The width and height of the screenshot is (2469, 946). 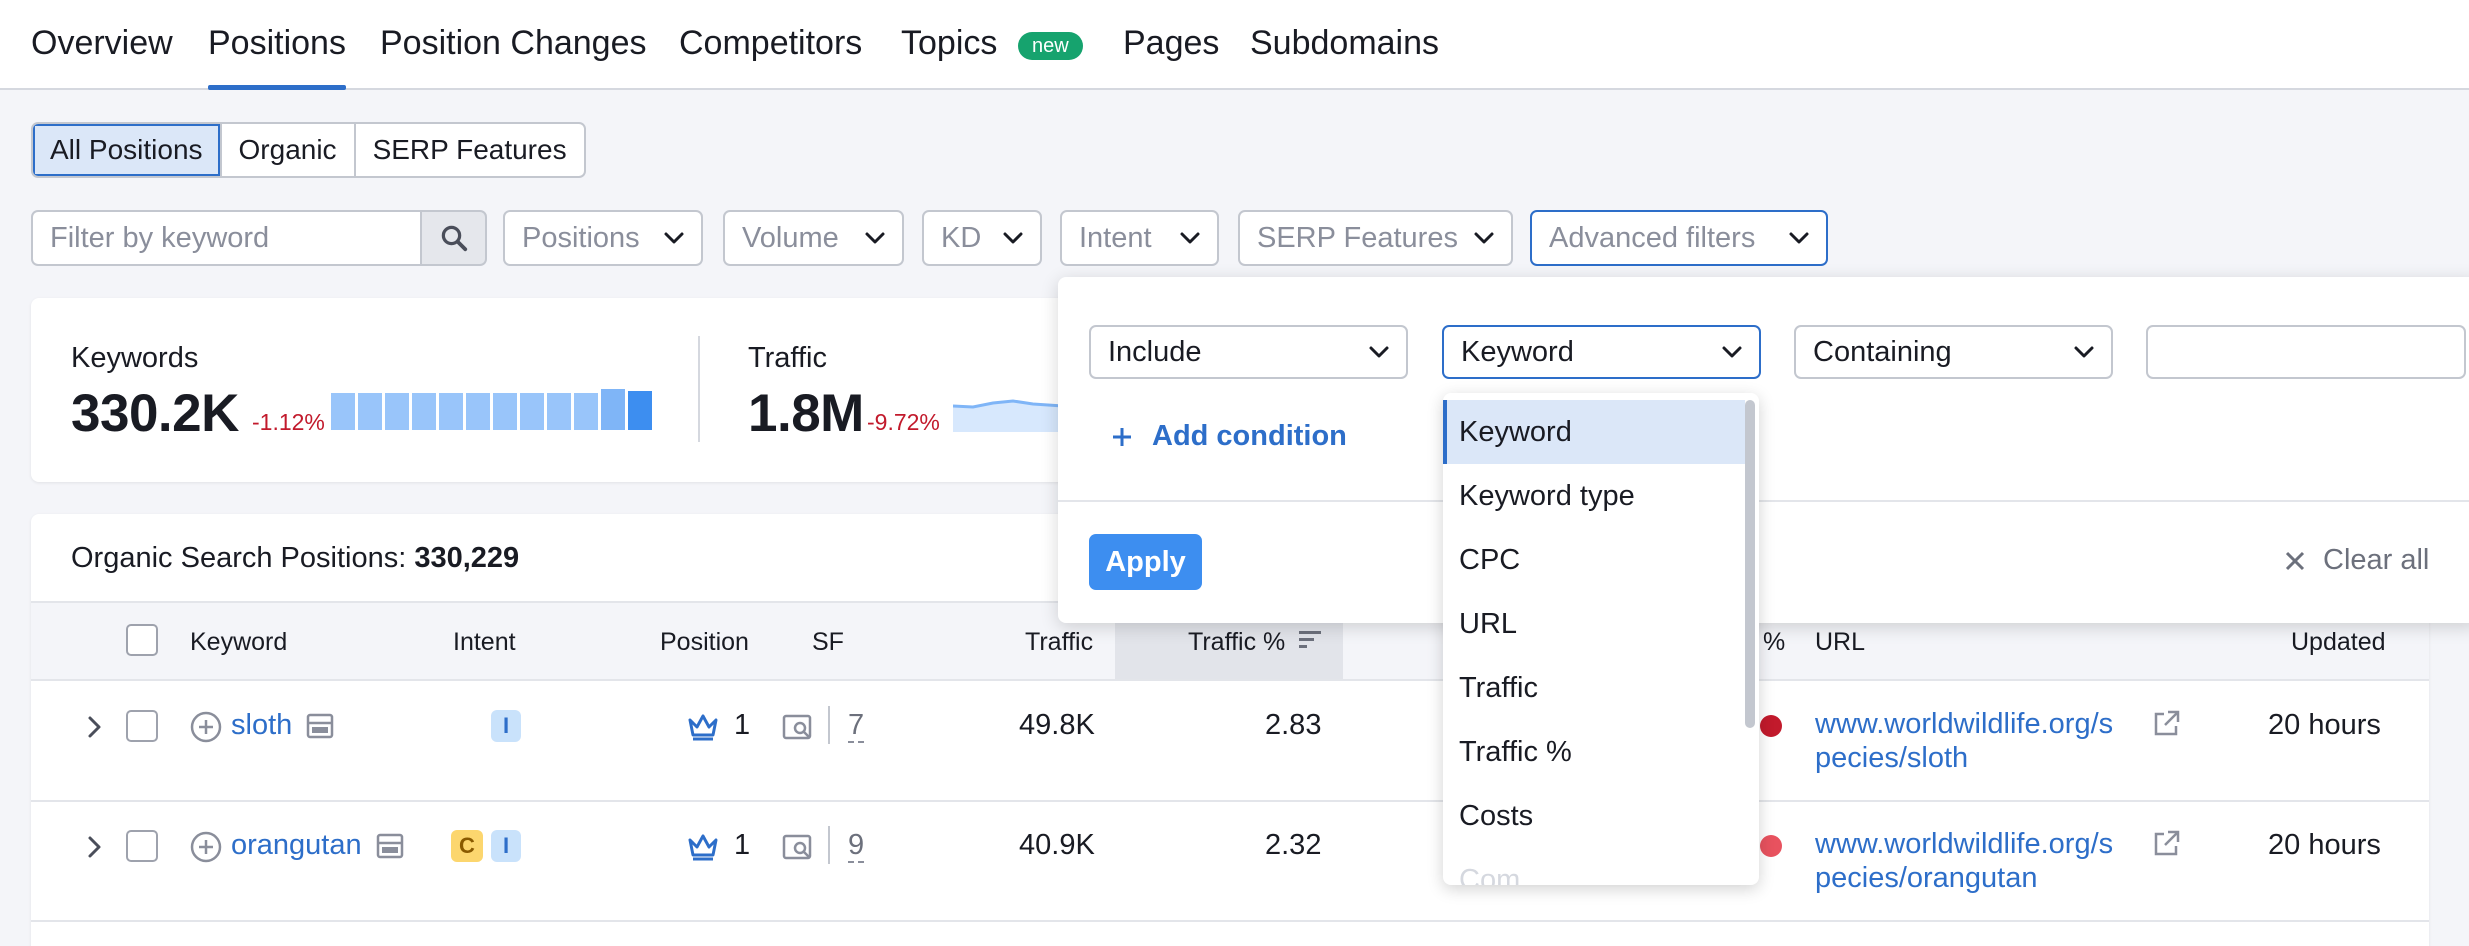 What do you see at coordinates (903, 422) in the screenshot?
I see `traffic-metric-delta: -9.72%` at bounding box center [903, 422].